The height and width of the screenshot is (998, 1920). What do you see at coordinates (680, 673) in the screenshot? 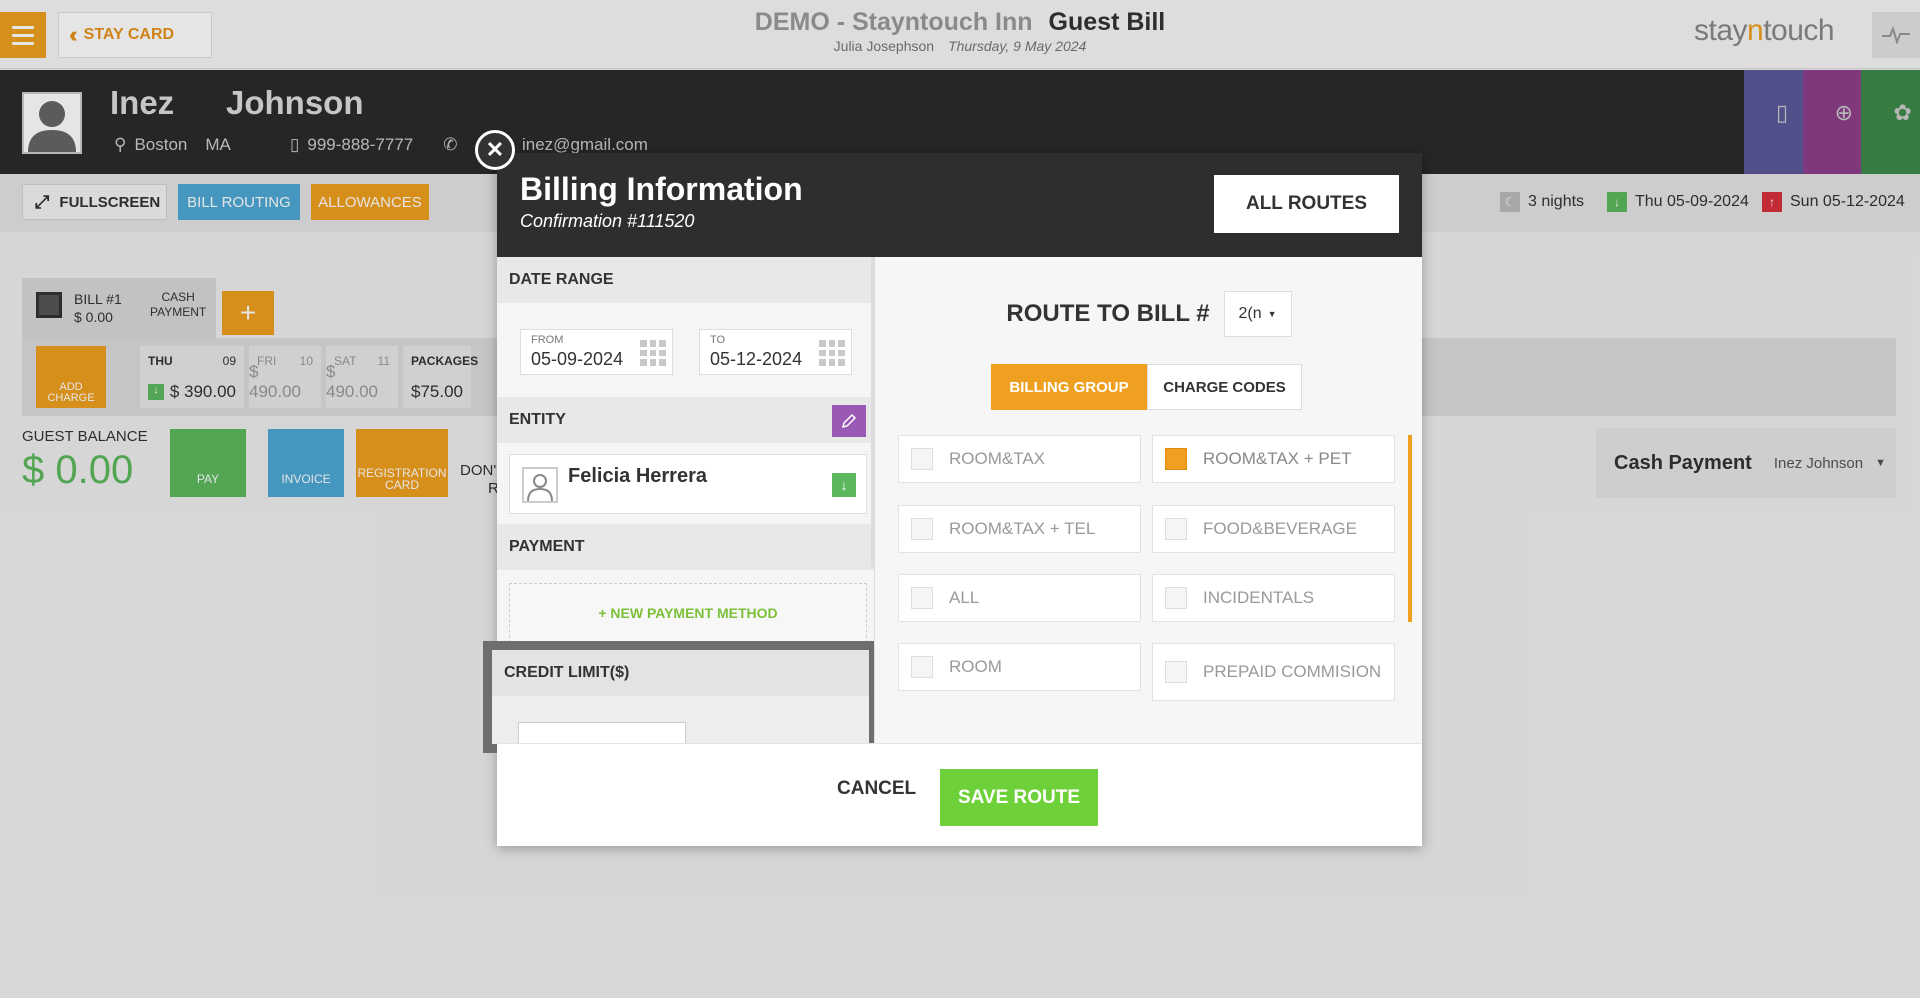
I see `credit-limit-header: CREDIT LIMIT($)` at bounding box center [680, 673].